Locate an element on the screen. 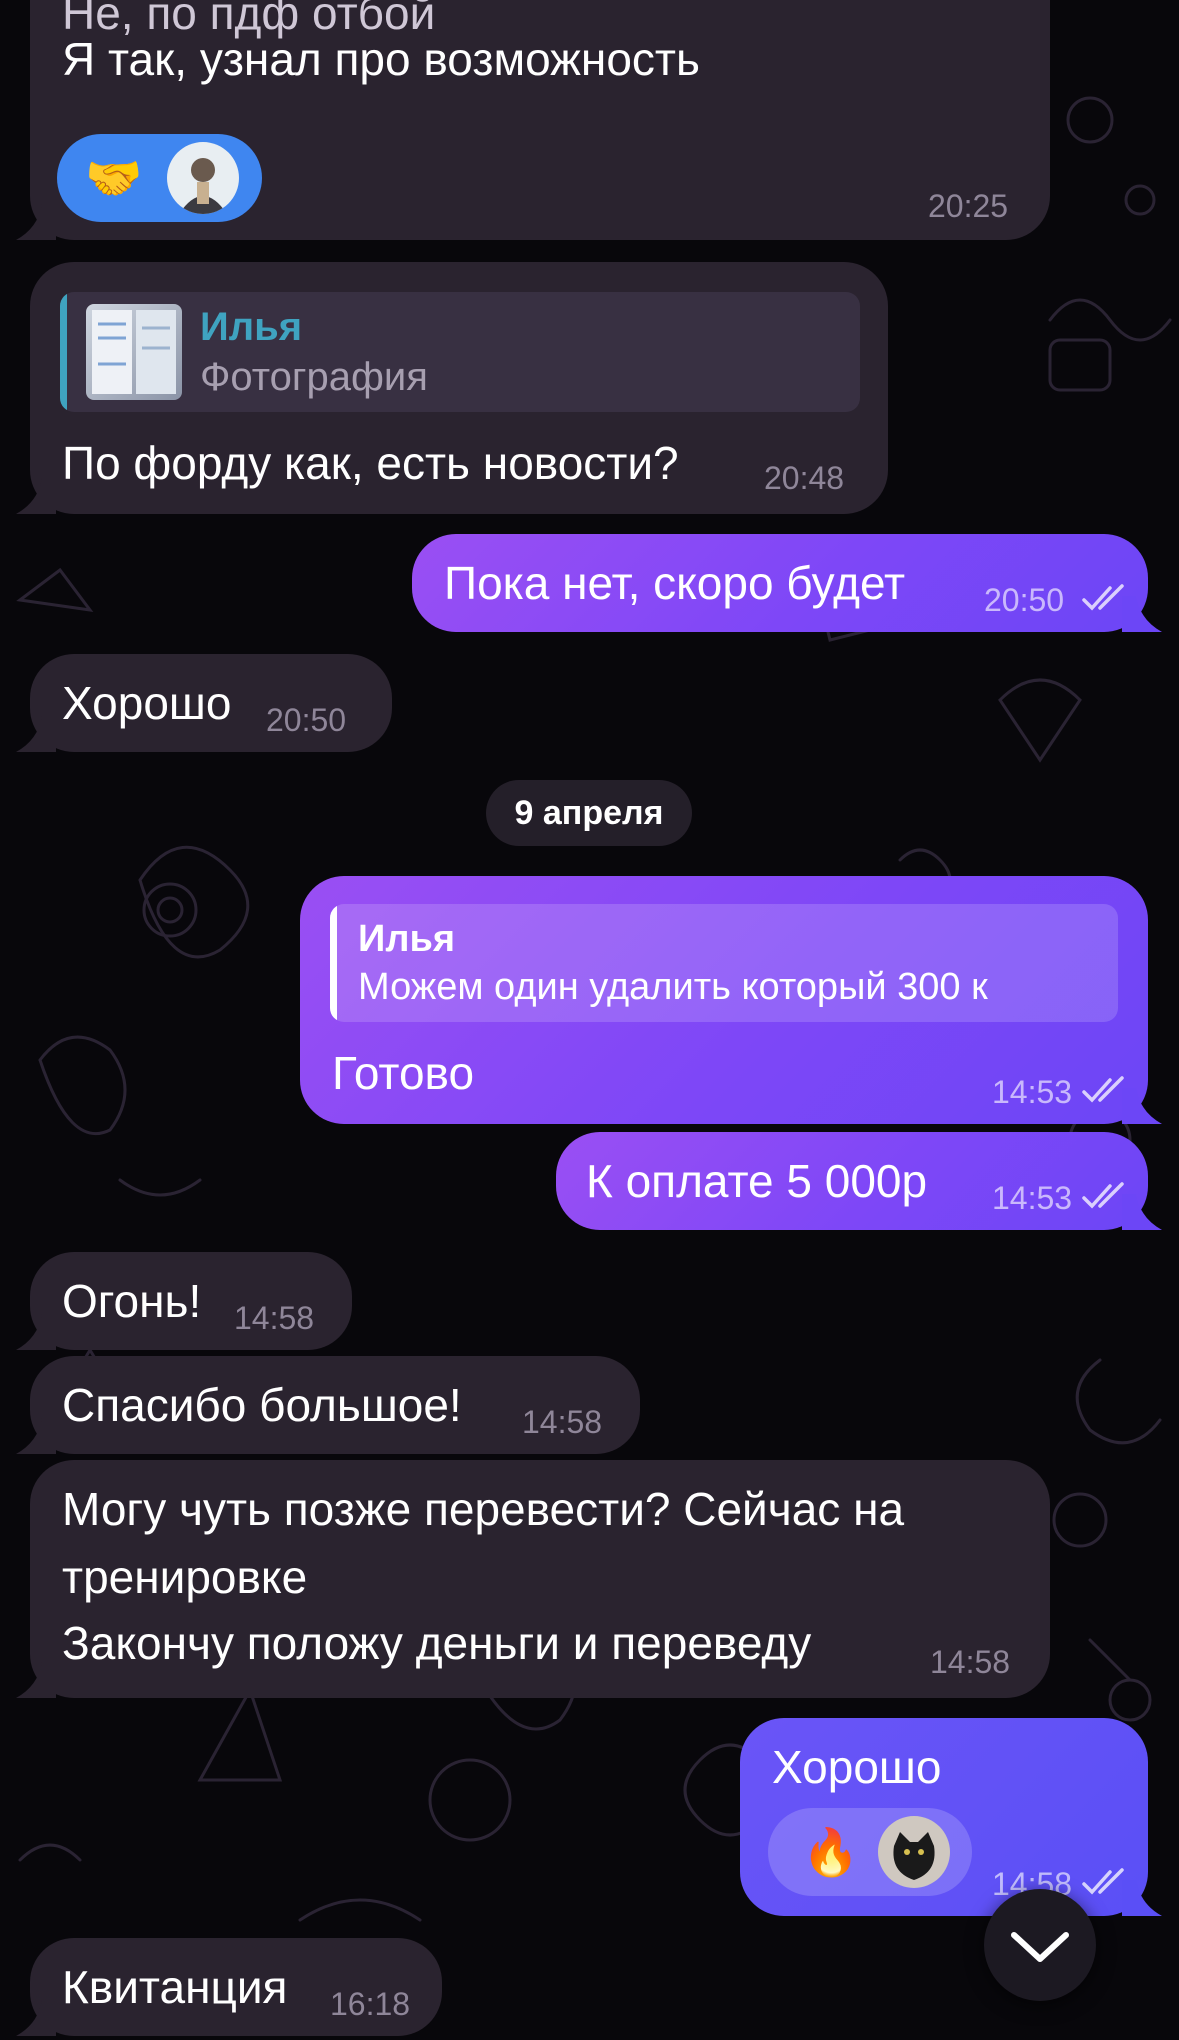 The image size is (1179, 2040). message-text: По форду как, есть новости? is located at coordinates (370, 463).